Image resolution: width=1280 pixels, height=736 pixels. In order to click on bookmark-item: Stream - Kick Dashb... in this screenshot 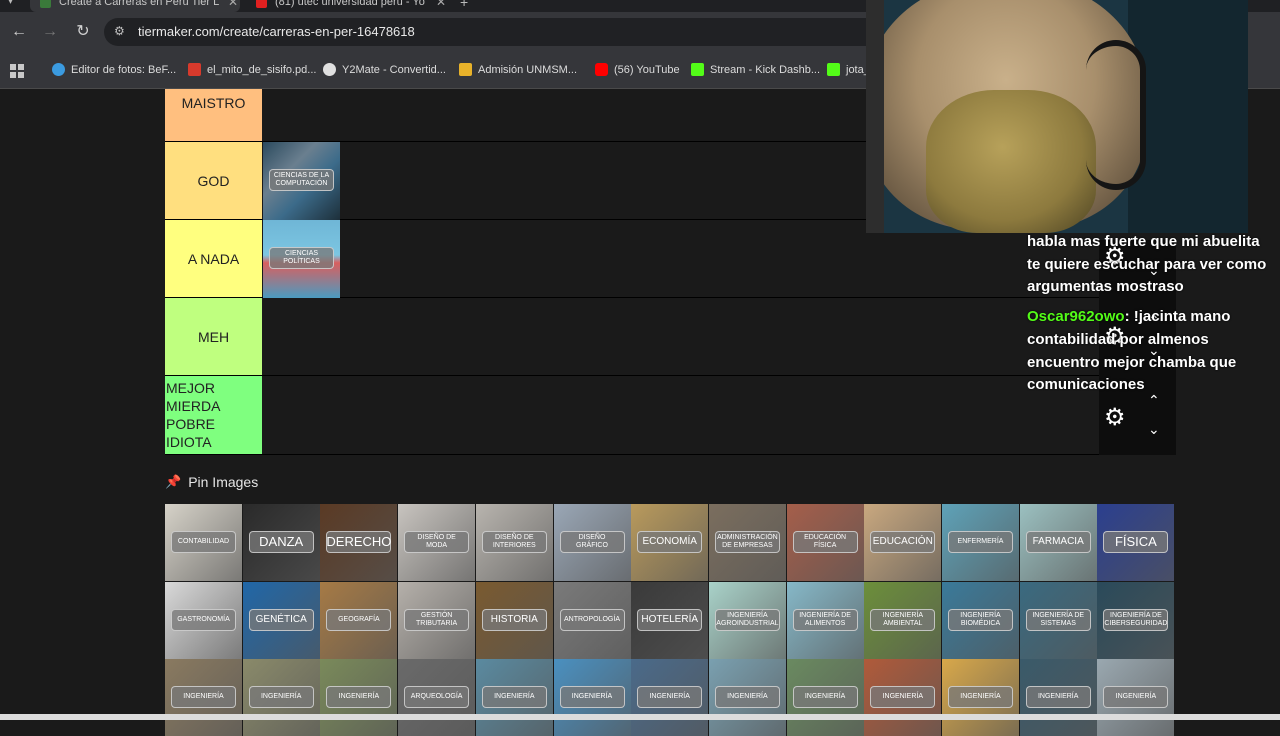, I will do `click(755, 69)`.